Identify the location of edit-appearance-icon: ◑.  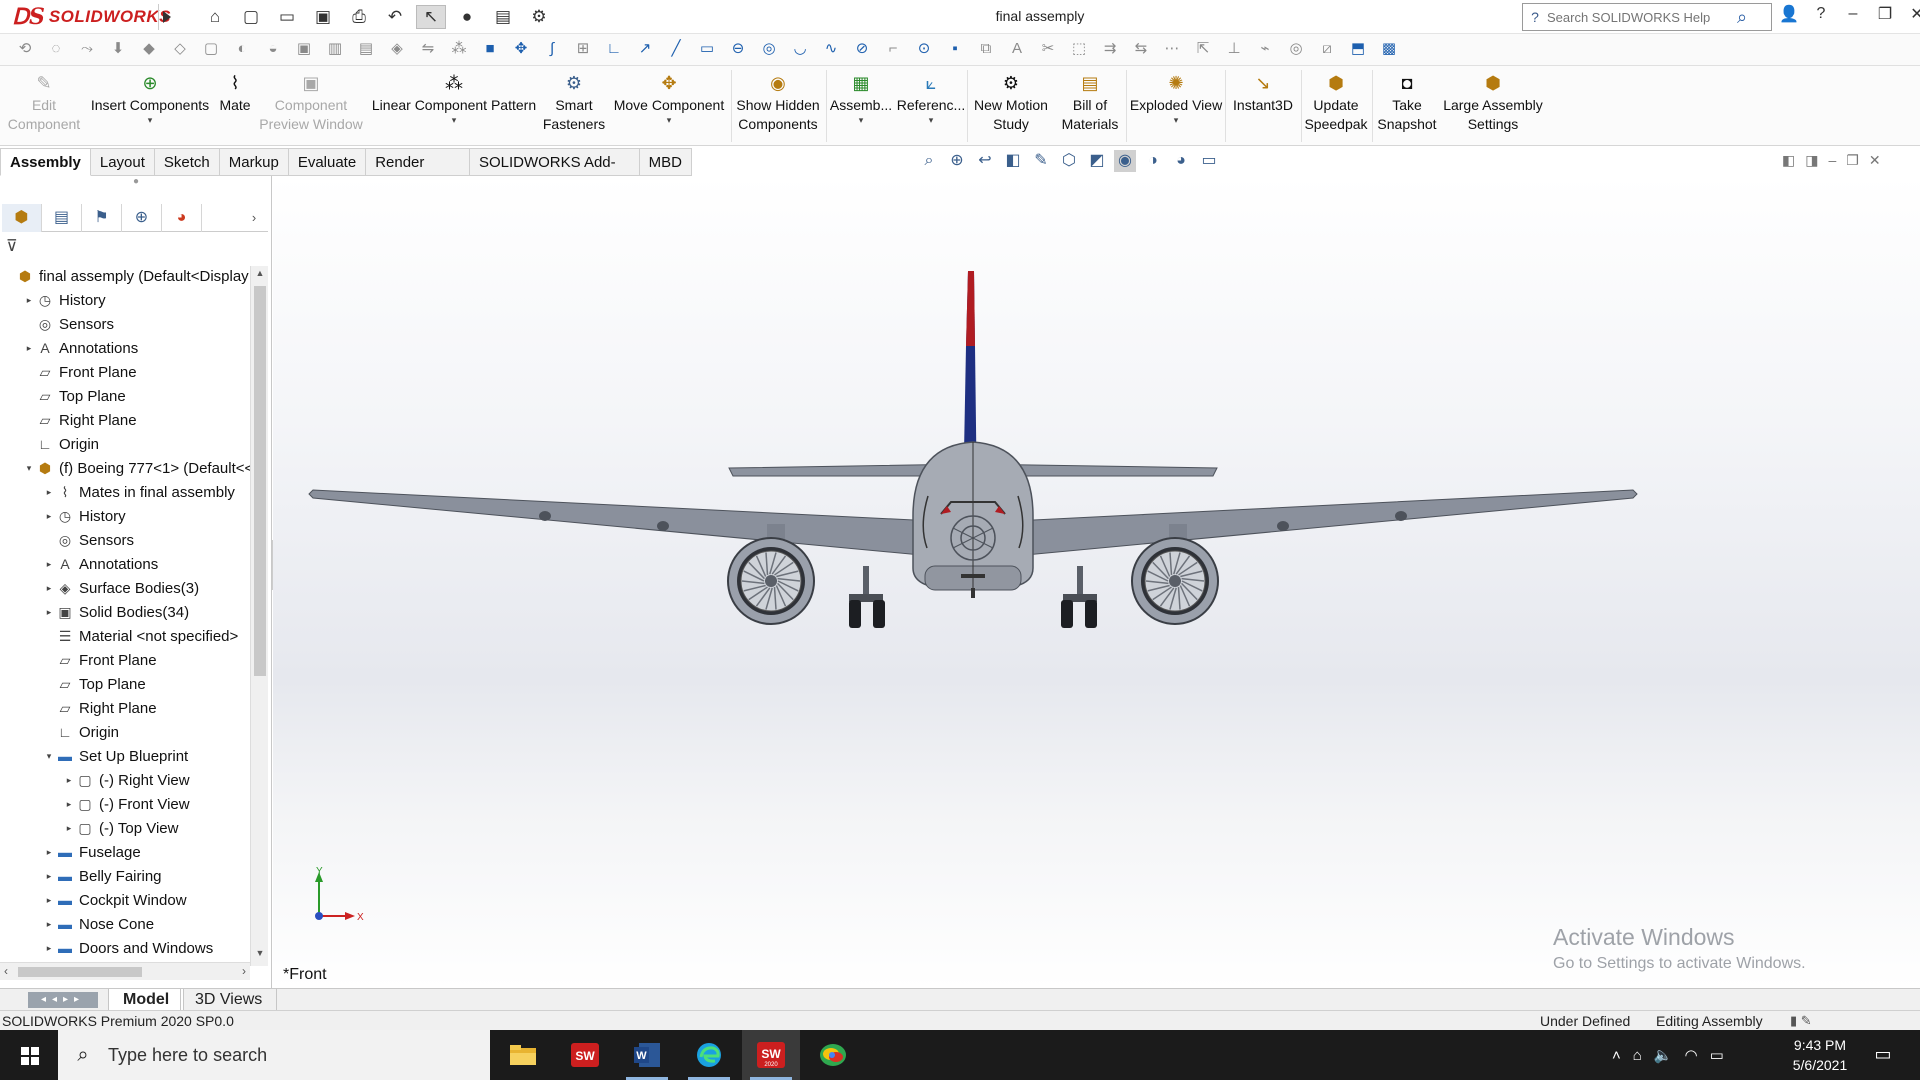
(1153, 161).